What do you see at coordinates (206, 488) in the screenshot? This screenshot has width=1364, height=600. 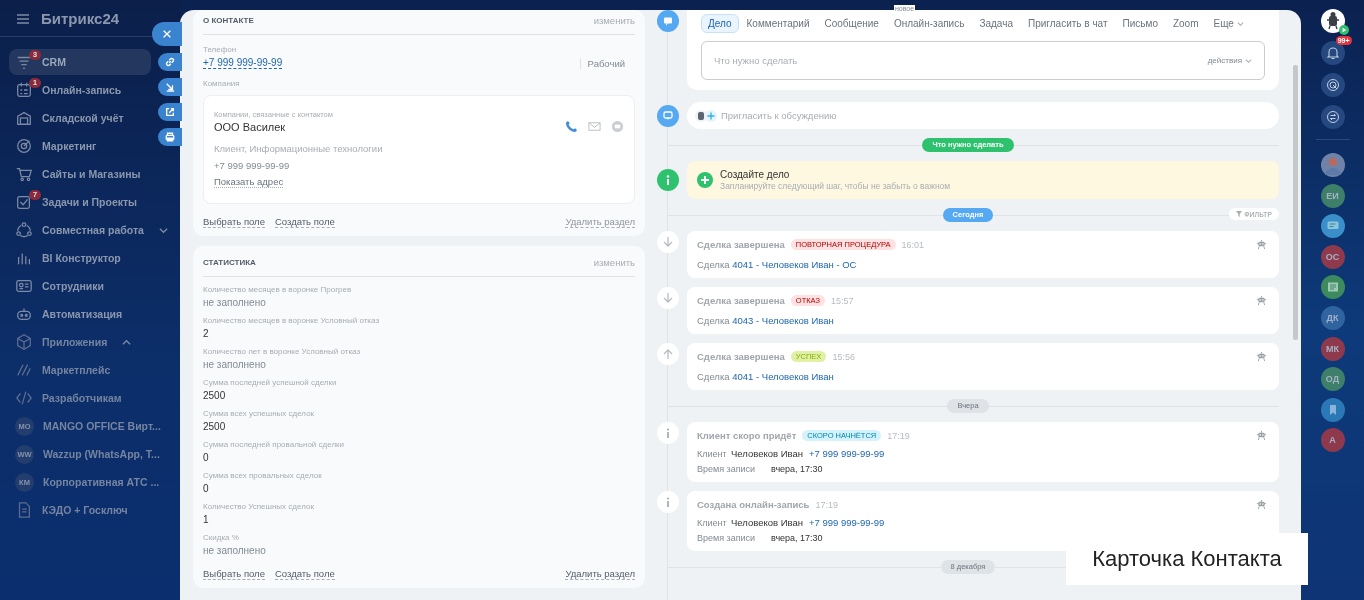 I see `field-value: 0` at bounding box center [206, 488].